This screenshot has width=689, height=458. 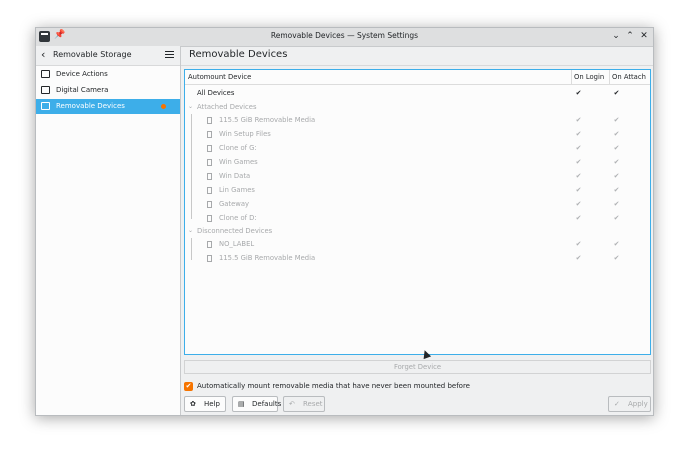 What do you see at coordinates (235, 231) in the screenshot?
I see `group-label: Disconnected Devices` at bounding box center [235, 231].